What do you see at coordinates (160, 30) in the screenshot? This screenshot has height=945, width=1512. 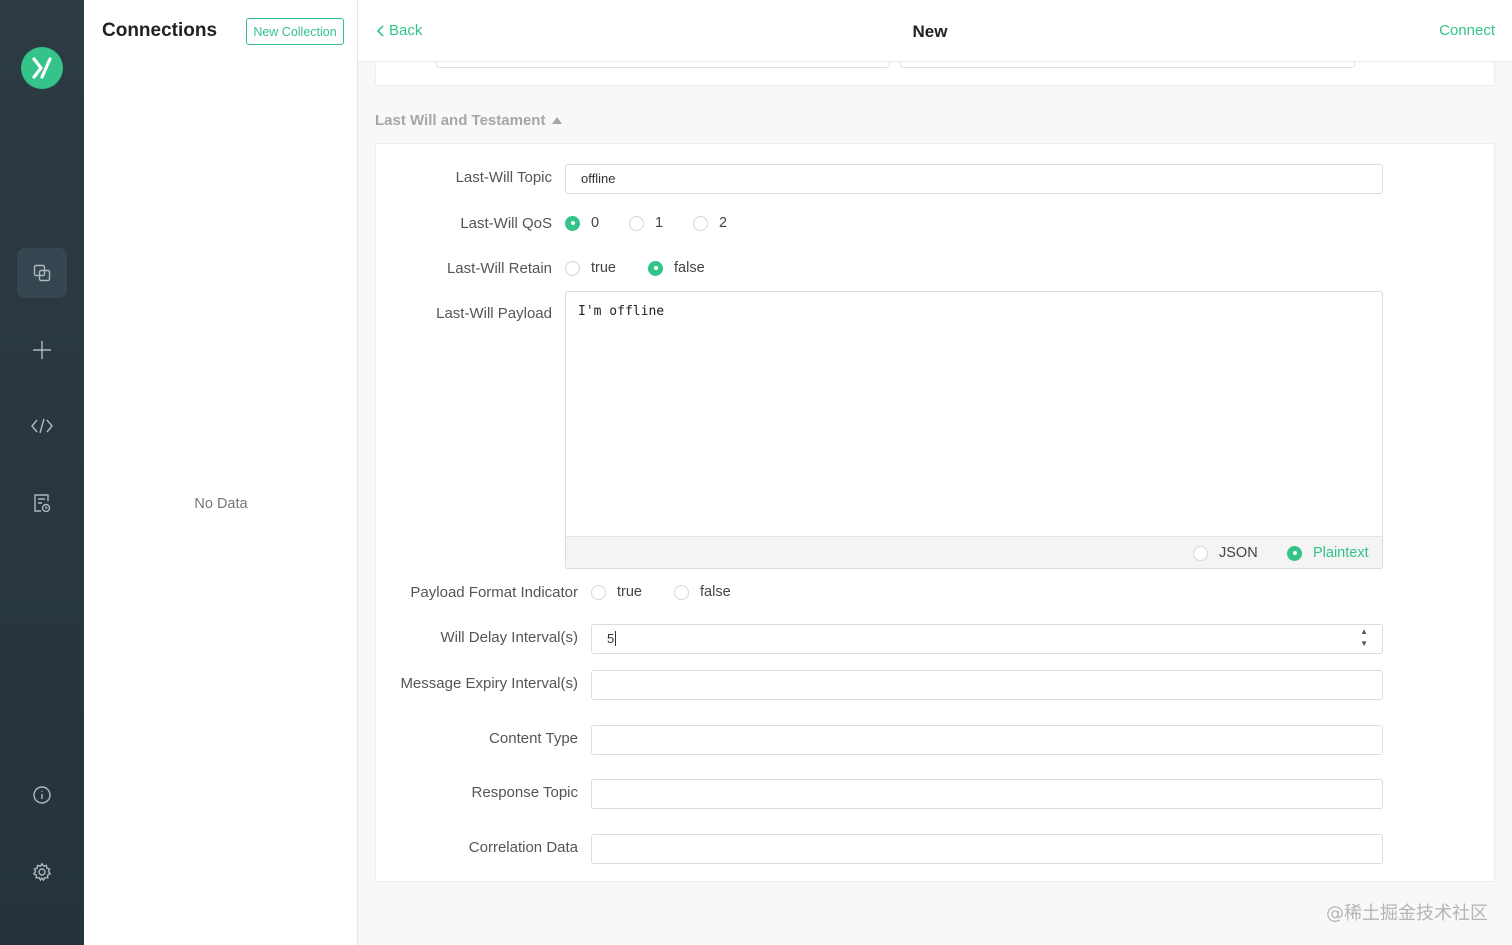 I see `connections-title: Connections` at bounding box center [160, 30].